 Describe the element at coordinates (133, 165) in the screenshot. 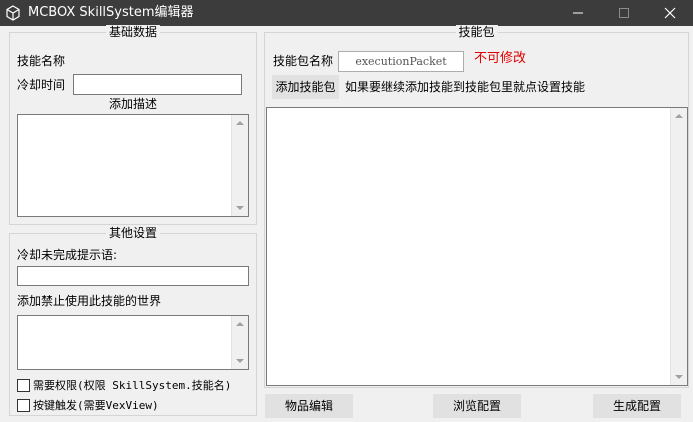

I see `description-textarea` at that location.